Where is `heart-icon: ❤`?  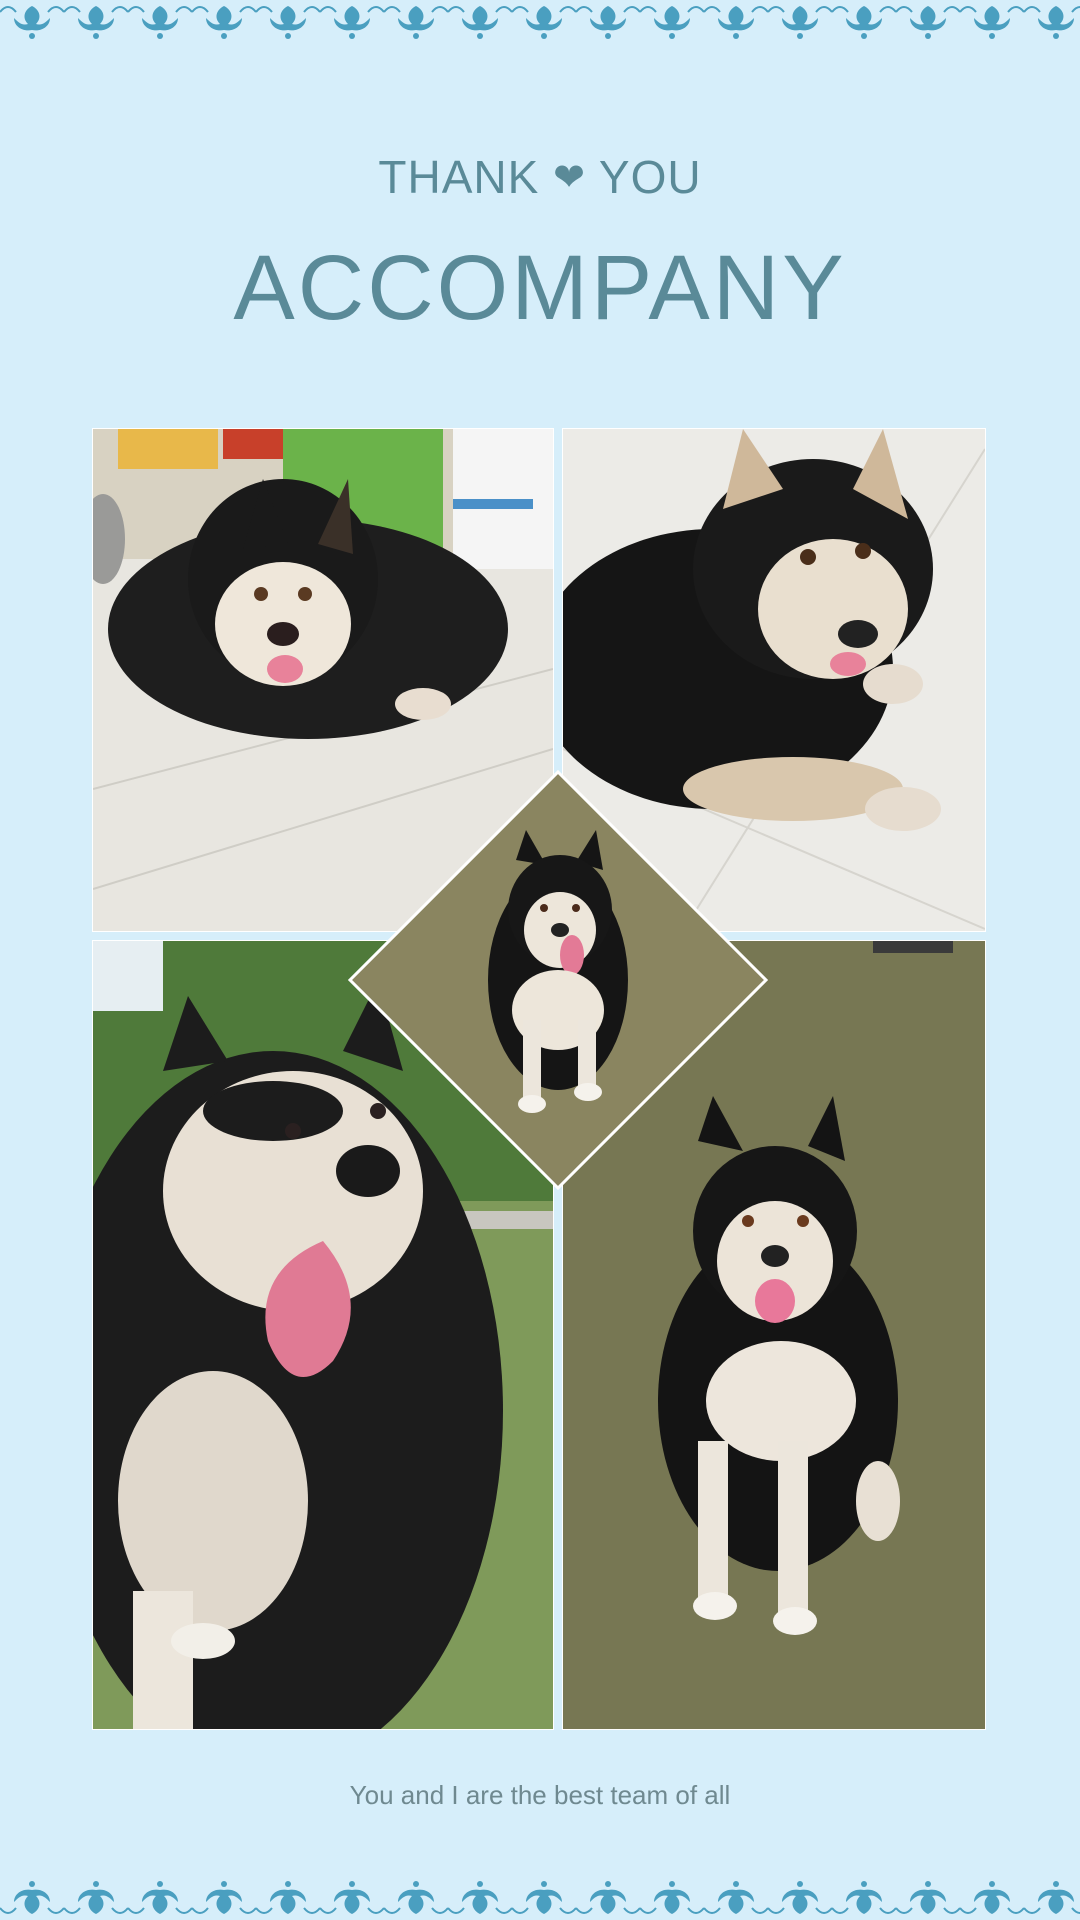 heart-icon: ❤ is located at coordinates (569, 178).